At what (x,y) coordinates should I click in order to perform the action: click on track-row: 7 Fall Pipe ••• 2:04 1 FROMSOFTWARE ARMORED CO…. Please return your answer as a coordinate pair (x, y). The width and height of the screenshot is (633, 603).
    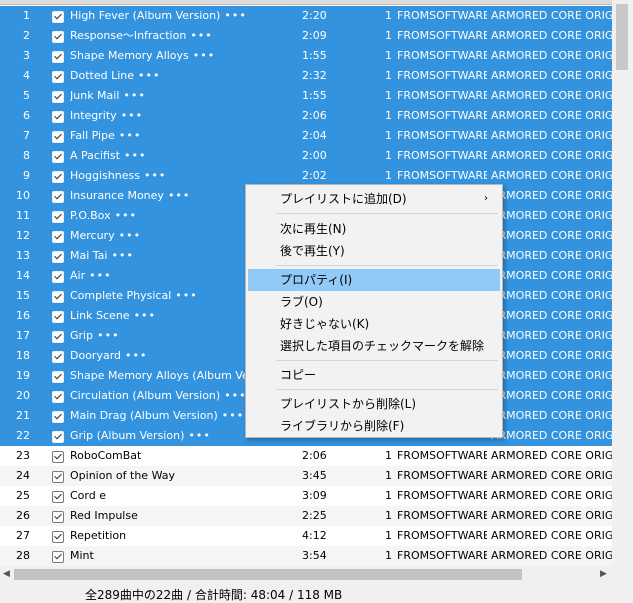
    Looking at the image, I should click on (306, 136).